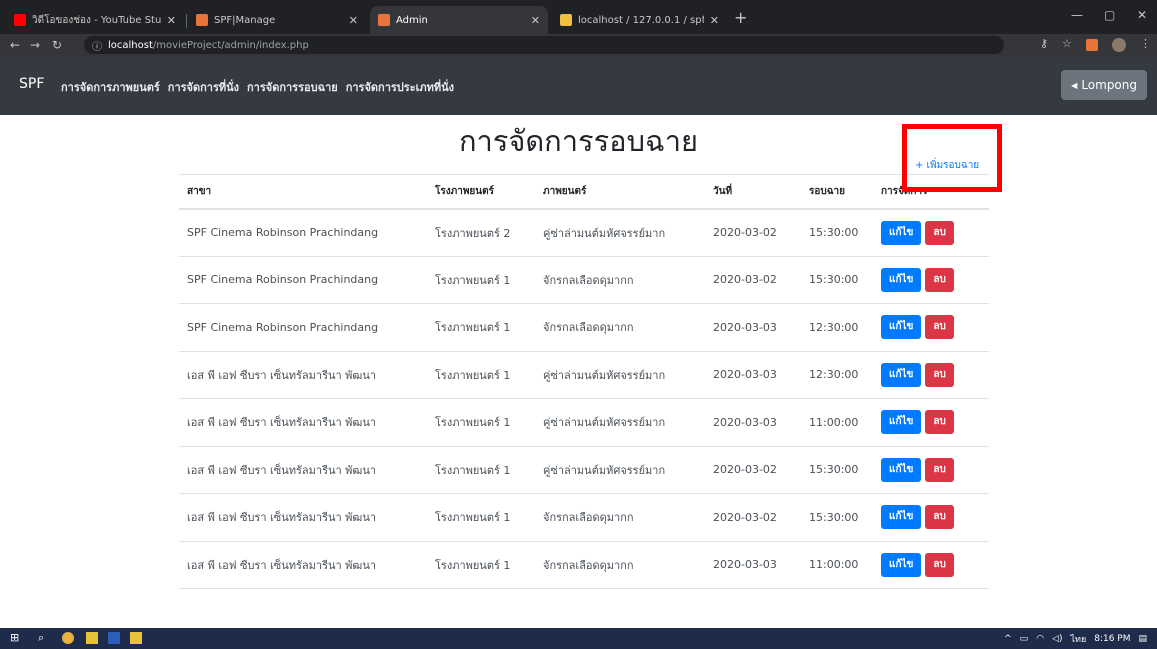 This screenshot has height=649, width=1157. What do you see at coordinates (1057, 639) in the screenshot?
I see `volume-icon: ◁)` at bounding box center [1057, 639].